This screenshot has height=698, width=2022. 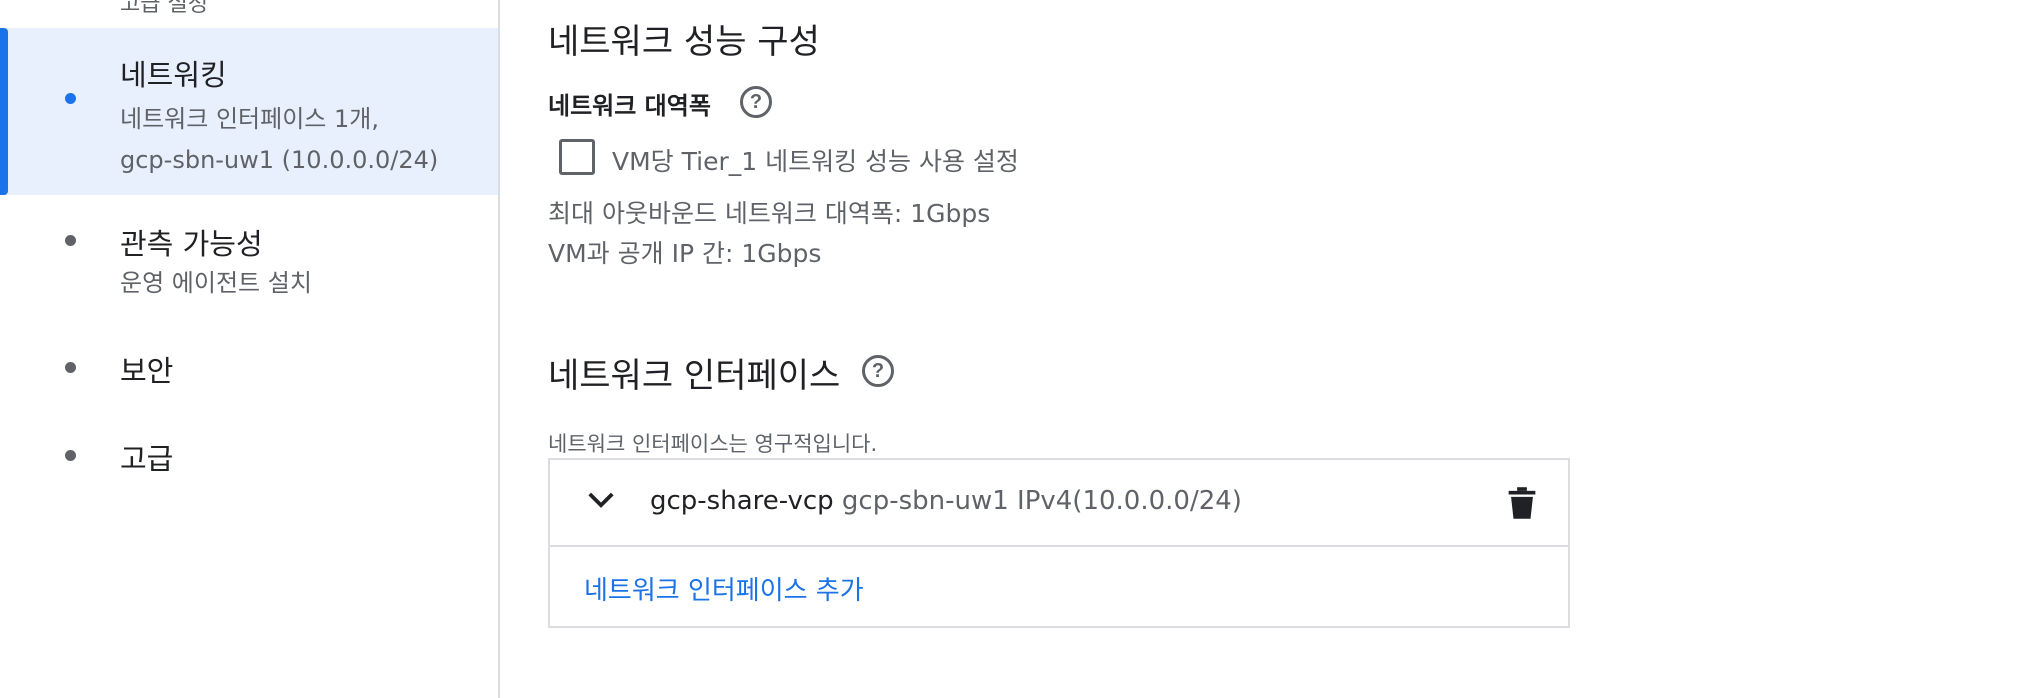 I want to click on sidebar-item-observability: 관측 가능성 운영 에이전트 설치, so click(x=249, y=258).